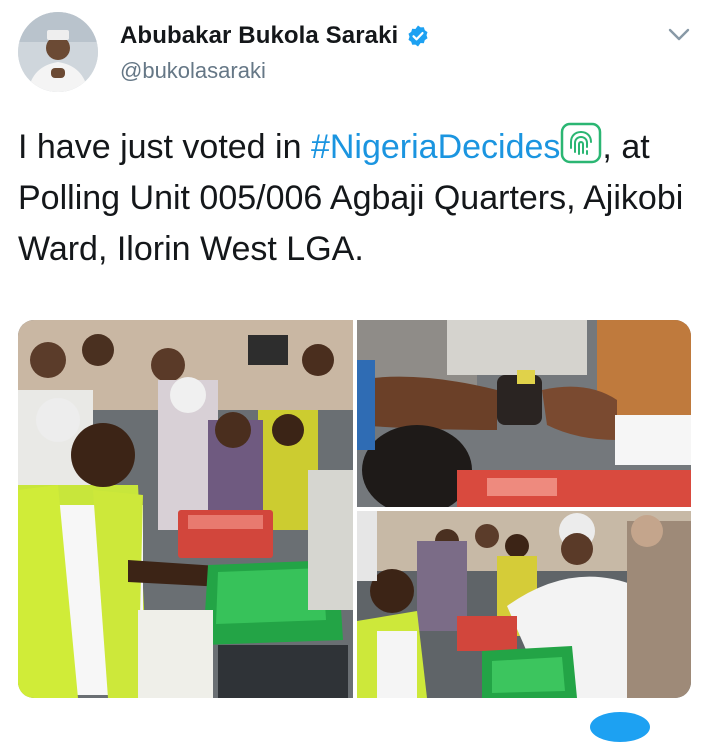  I want to click on fingerprint-emoji, so click(581, 143).